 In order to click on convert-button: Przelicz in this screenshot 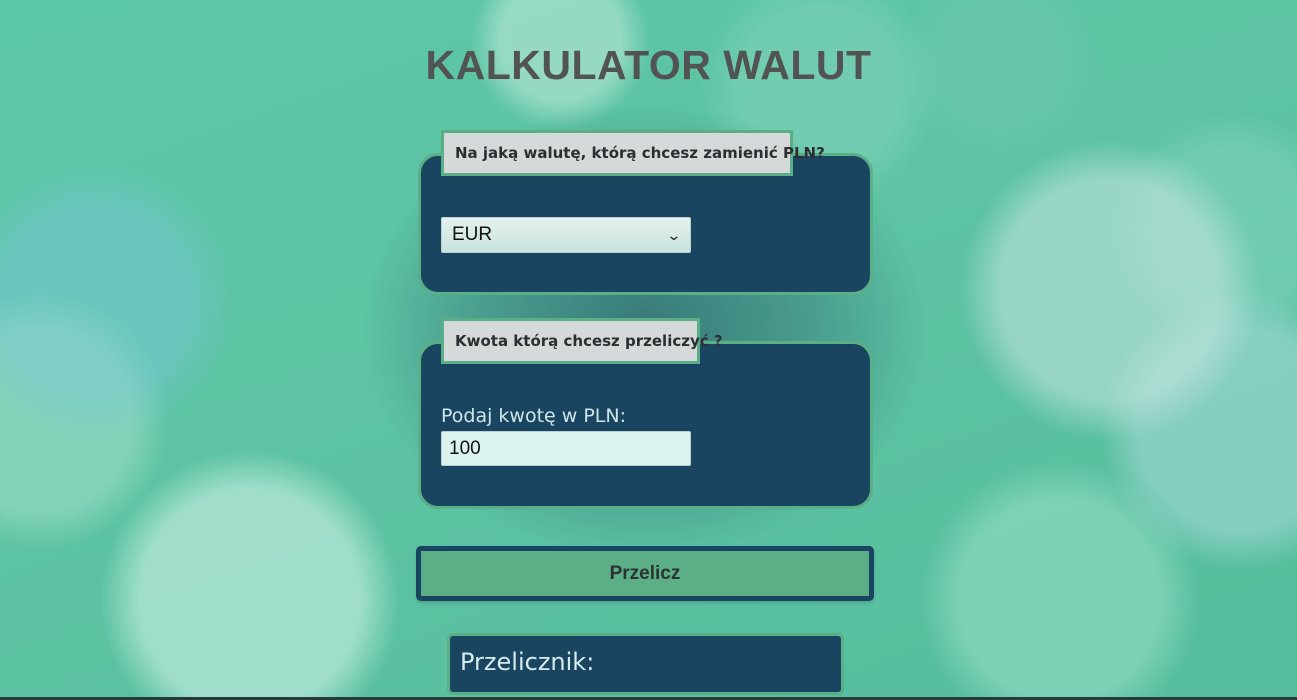, I will do `click(645, 573)`.